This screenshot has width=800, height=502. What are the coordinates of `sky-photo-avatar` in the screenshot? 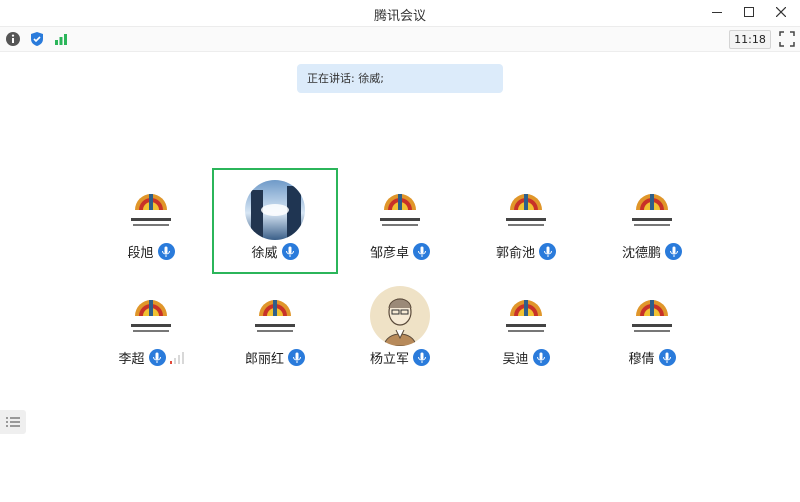 It's located at (275, 210).